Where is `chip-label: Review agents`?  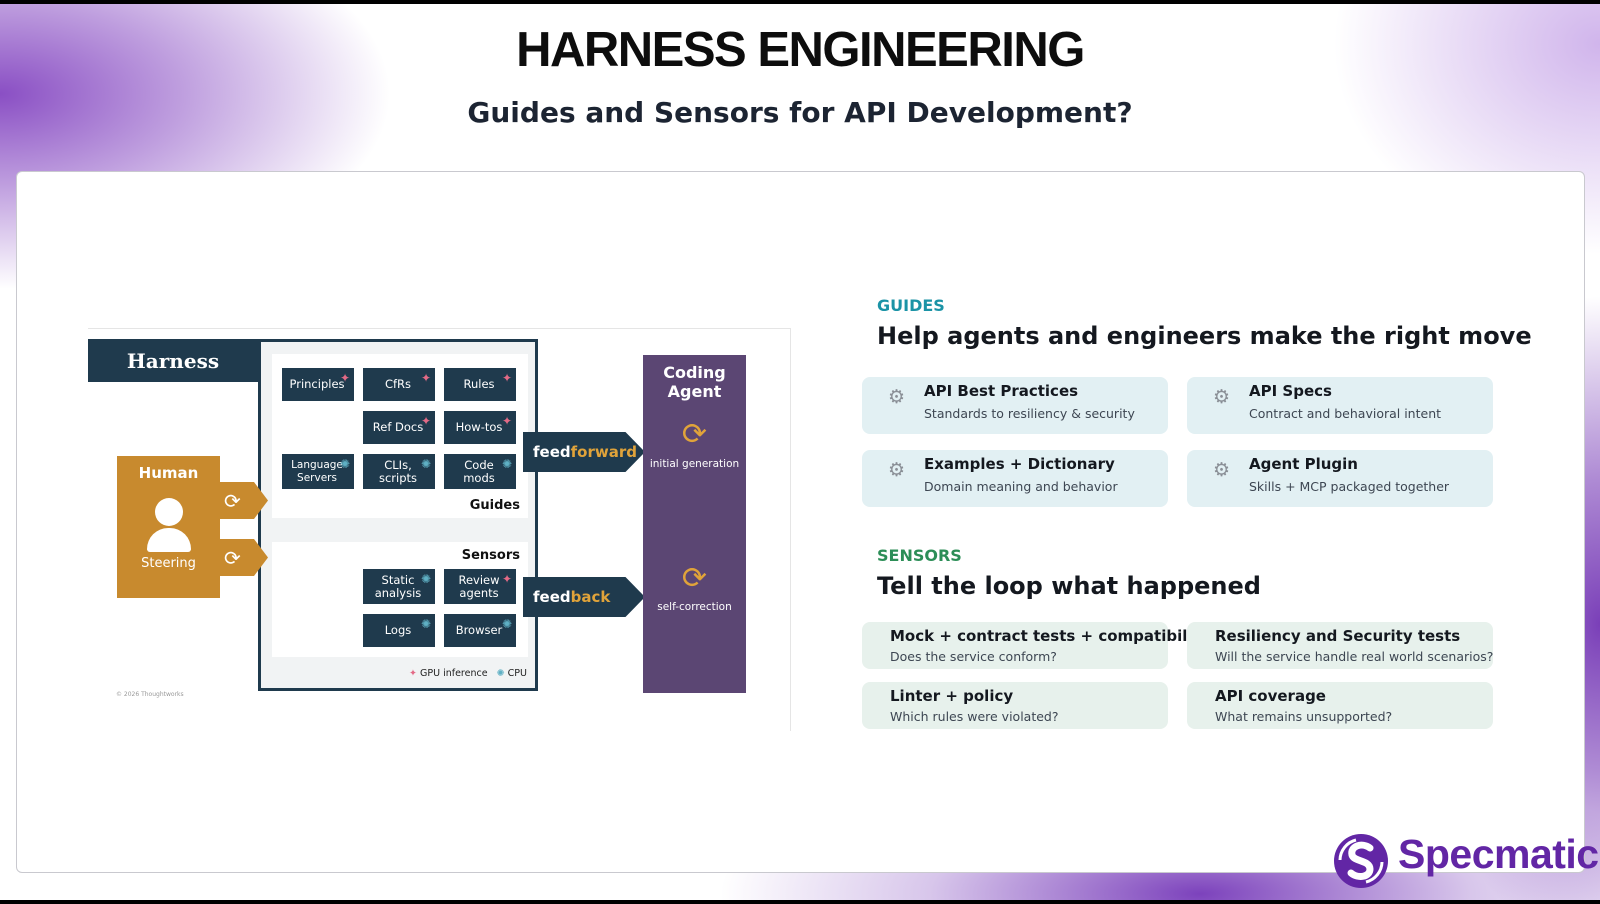 chip-label: Review agents is located at coordinates (479, 586).